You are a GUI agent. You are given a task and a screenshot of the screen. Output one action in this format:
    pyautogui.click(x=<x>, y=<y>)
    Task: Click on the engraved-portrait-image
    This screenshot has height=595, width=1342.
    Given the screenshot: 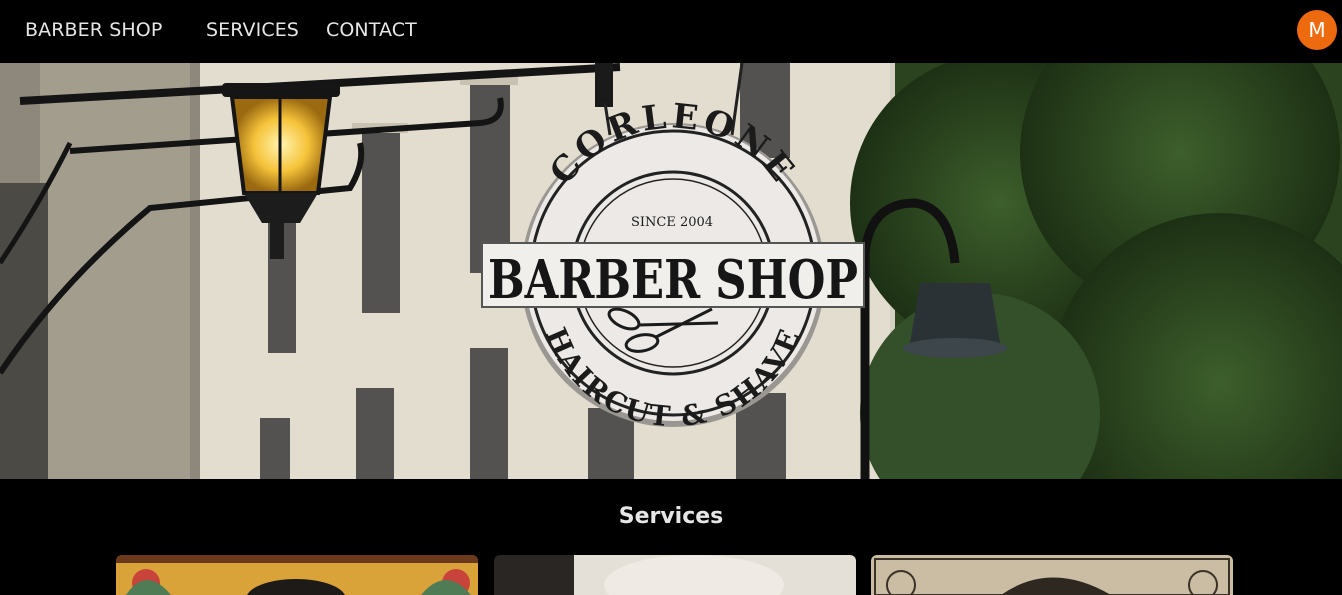 What is the action you would take?
    pyautogui.click(x=1052, y=575)
    